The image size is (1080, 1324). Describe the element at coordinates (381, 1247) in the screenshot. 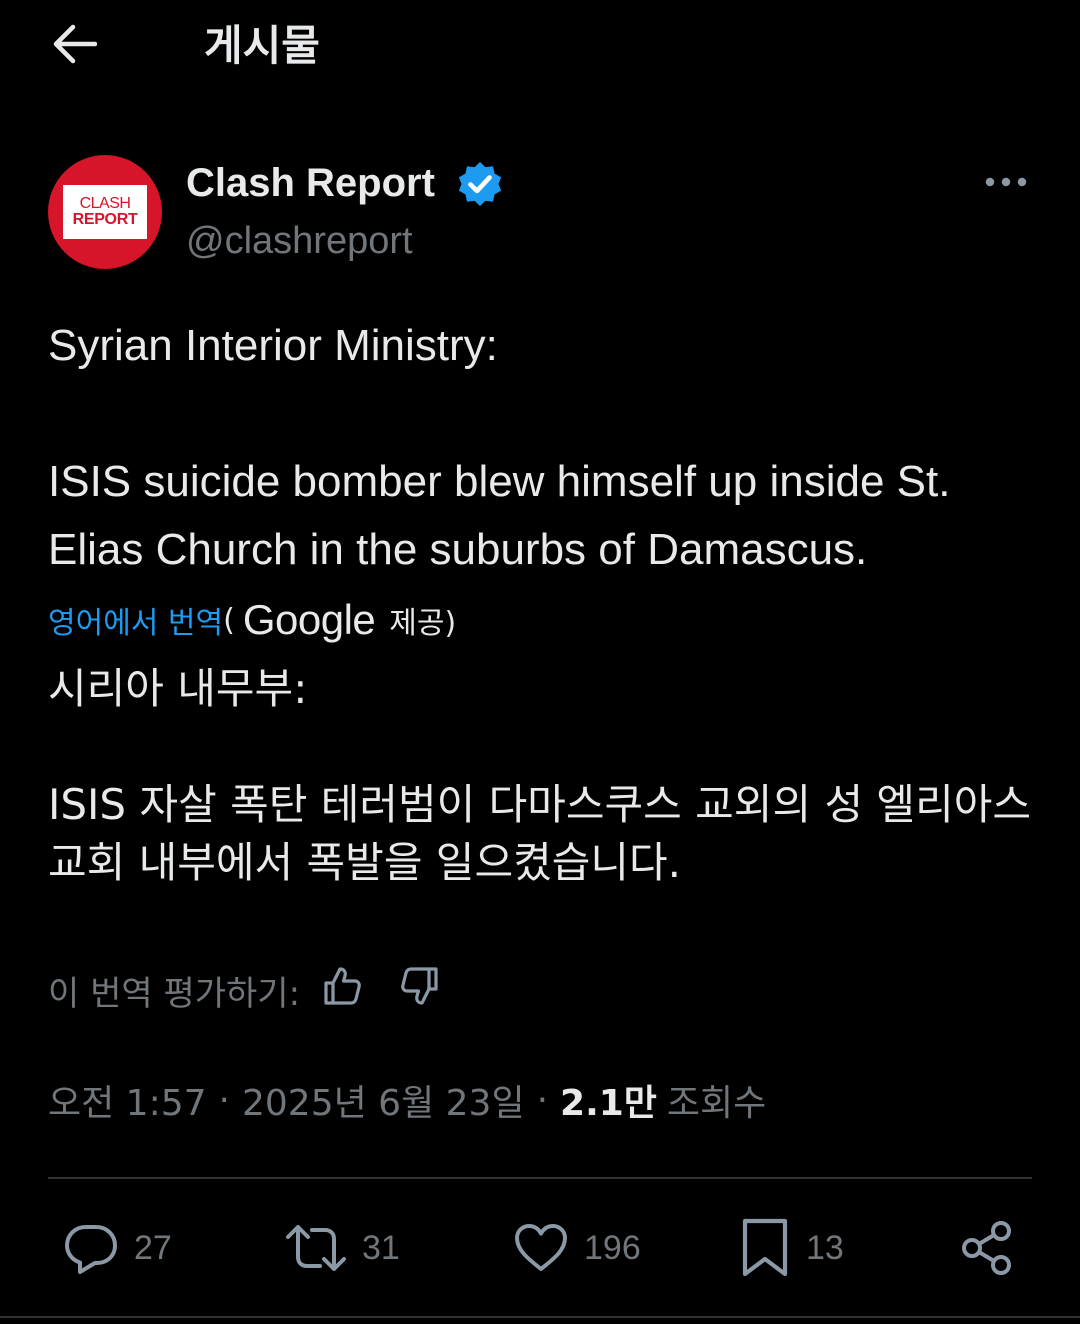

I see `repost-count: 31` at that location.